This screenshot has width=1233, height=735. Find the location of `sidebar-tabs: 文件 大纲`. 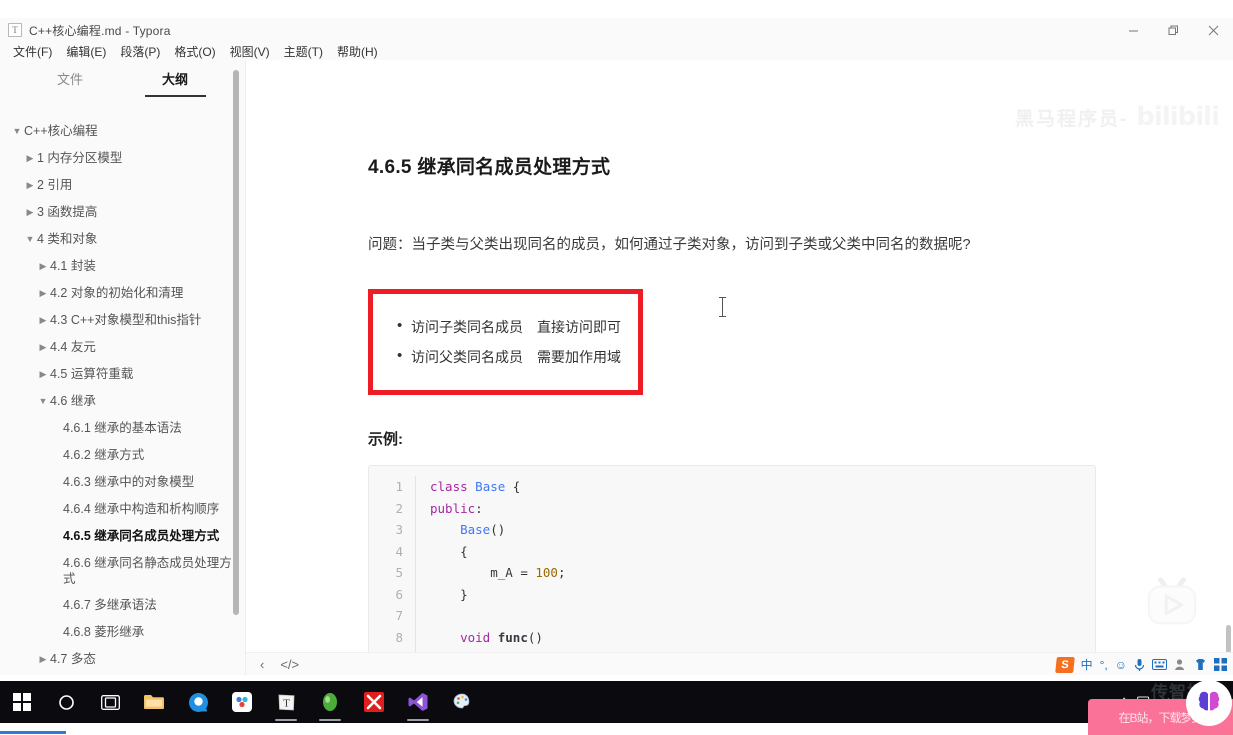

sidebar-tabs: 文件 大纲 is located at coordinates (122, 78).